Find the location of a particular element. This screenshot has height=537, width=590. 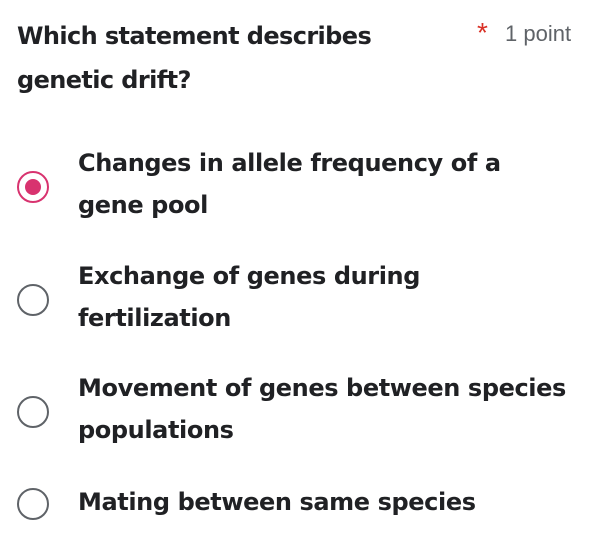

radio-selected-icon is located at coordinates (33, 187).